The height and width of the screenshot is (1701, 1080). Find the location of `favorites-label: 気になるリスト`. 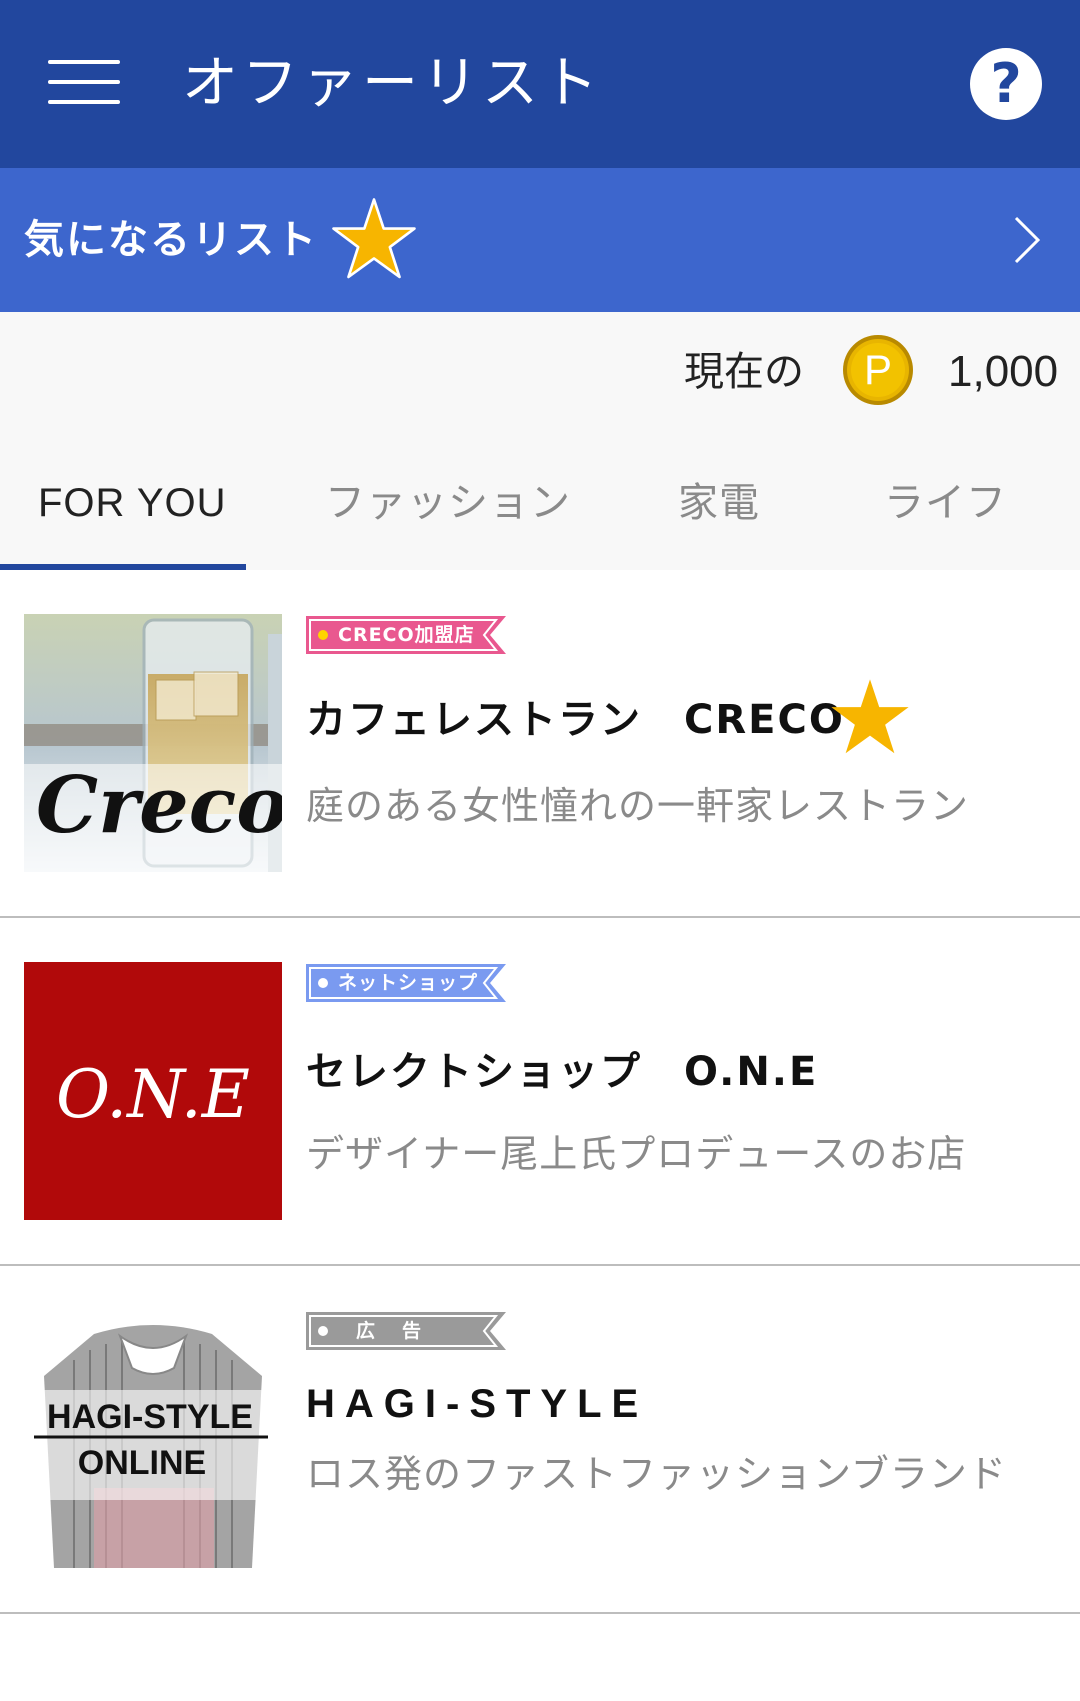

favorites-label: 気になるリスト is located at coordinates (171, 240).